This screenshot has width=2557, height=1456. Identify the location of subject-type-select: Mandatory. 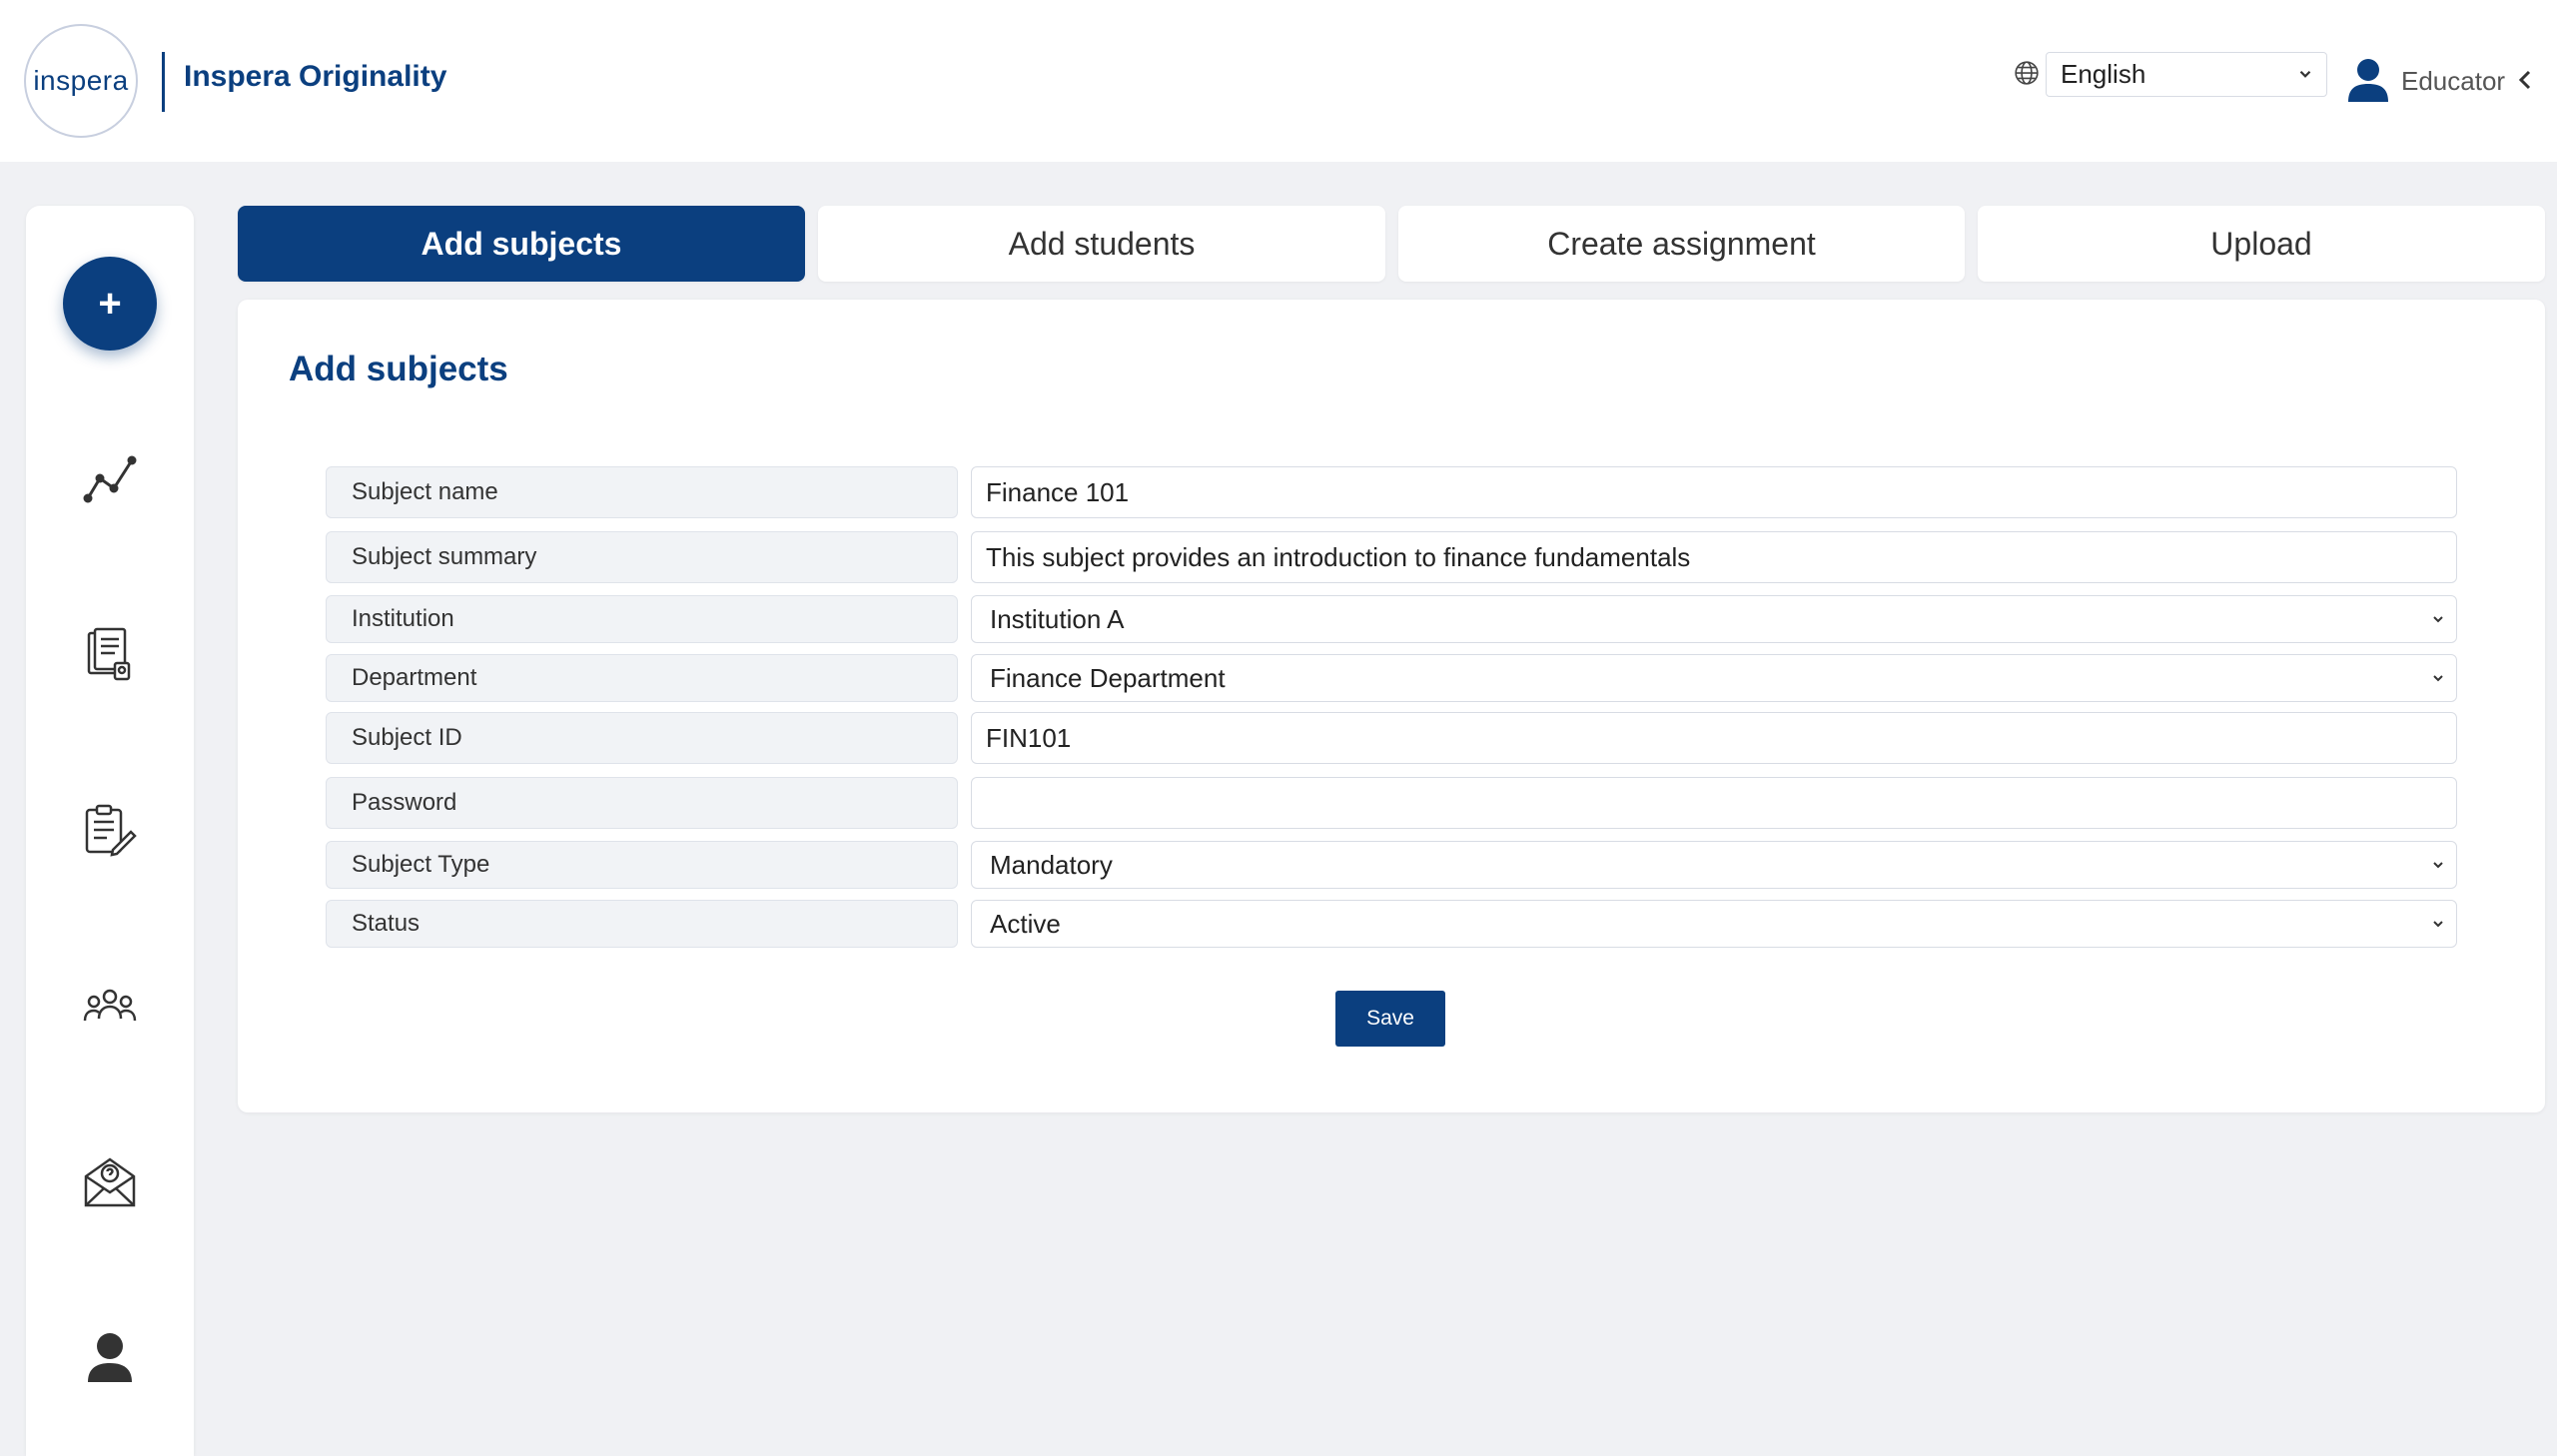
(1714, 865).